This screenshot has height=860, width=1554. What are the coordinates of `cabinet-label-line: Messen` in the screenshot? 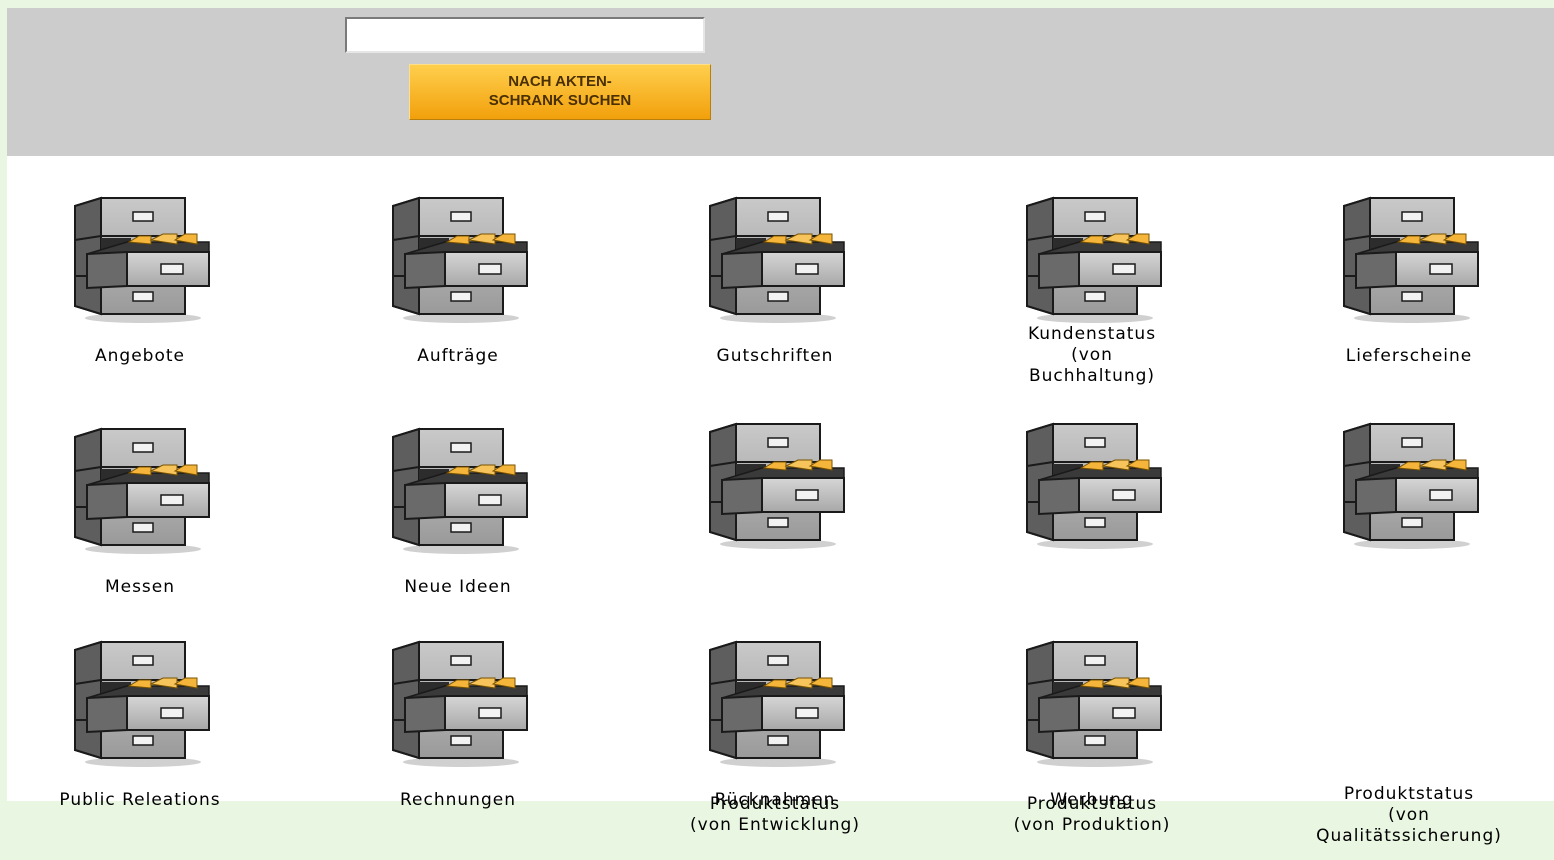 It's located at (140, 587).